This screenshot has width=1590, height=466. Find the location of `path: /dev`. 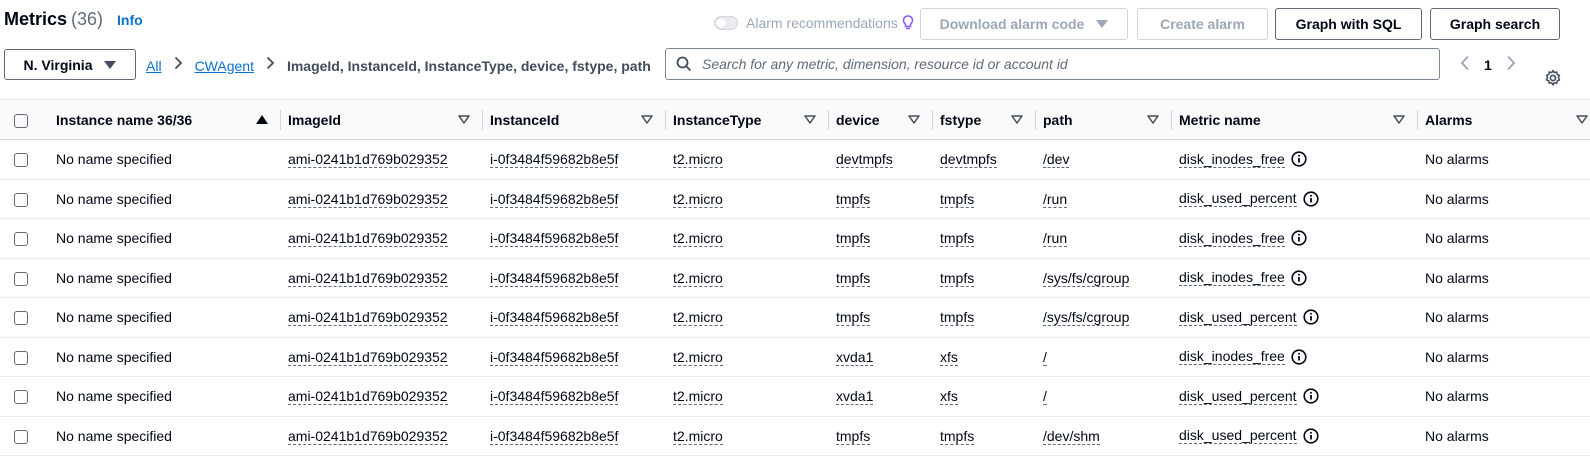

path: /dev is located at coordinates (1056, 160).